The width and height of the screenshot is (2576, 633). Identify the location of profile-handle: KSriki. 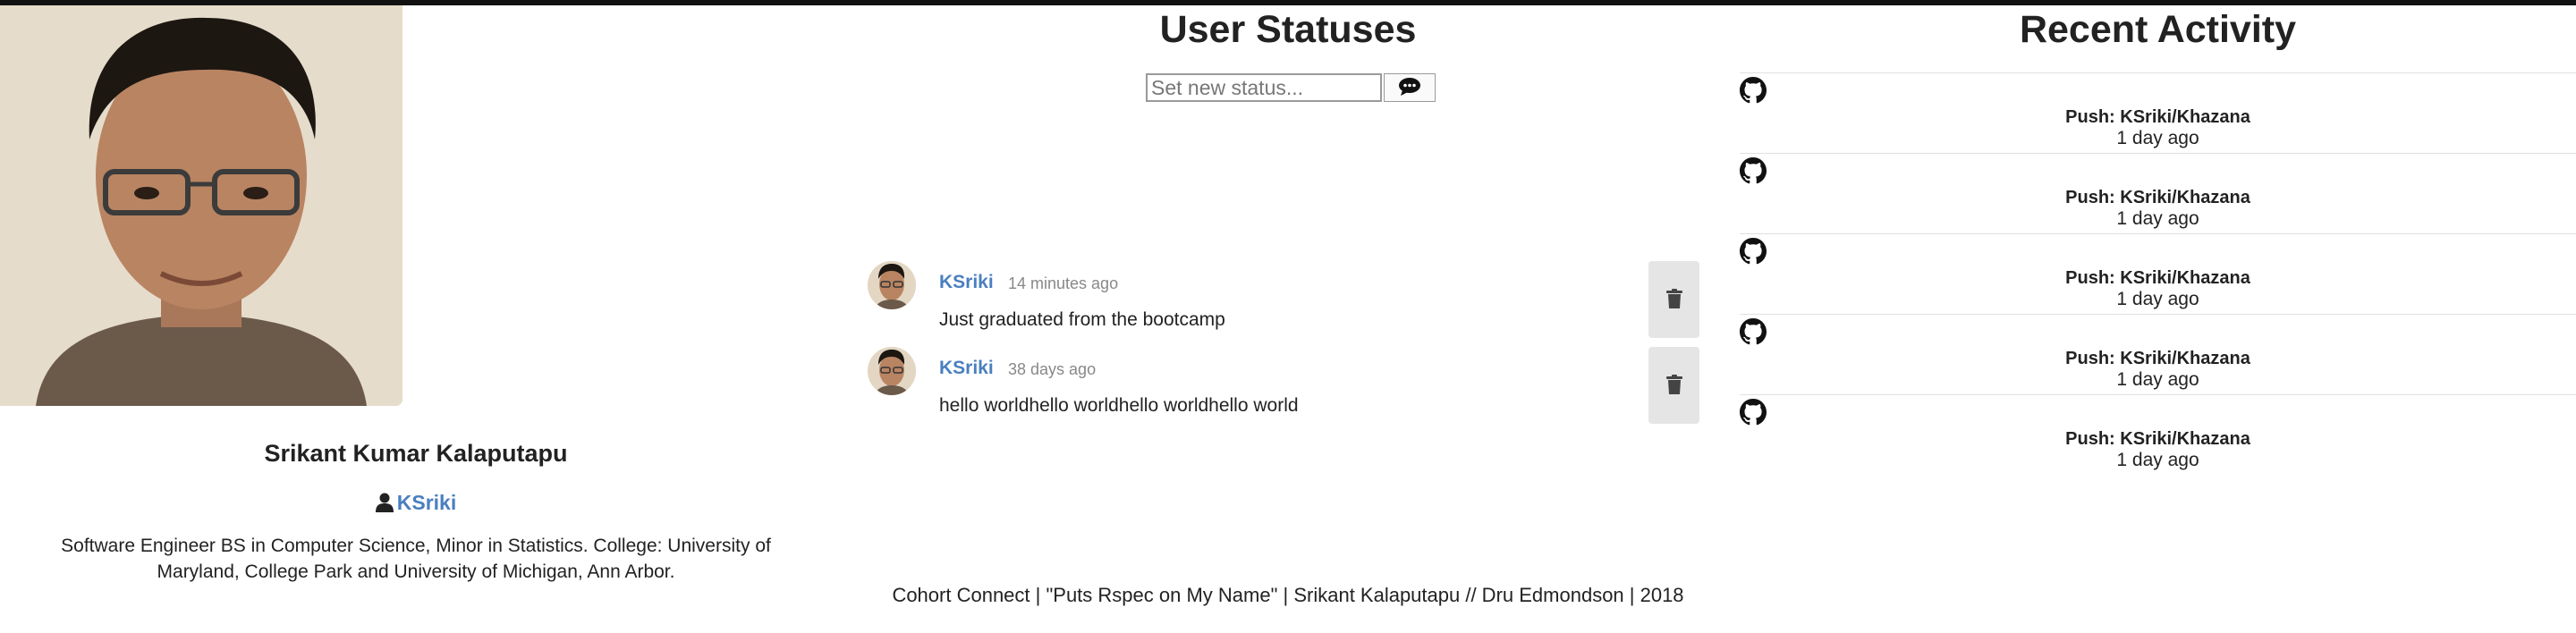
(416, 504).